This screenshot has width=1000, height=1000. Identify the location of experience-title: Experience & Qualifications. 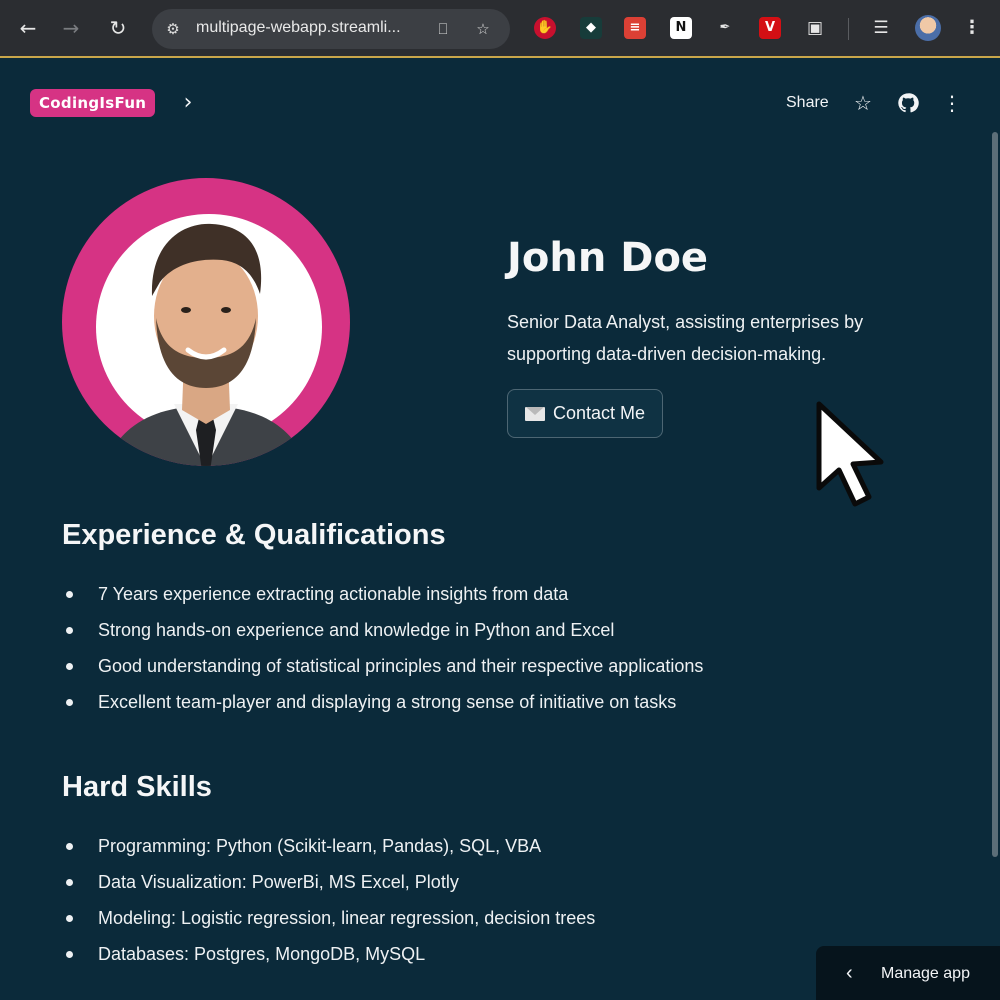
(254, 535).